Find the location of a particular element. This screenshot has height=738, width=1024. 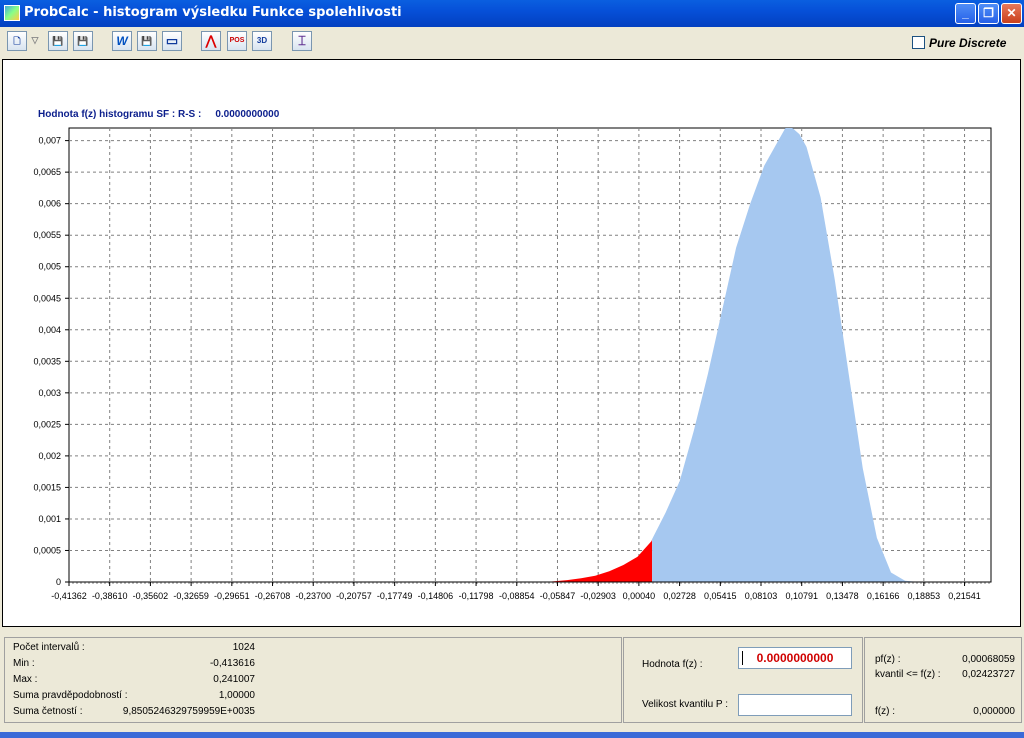

dropdown-arrow-icon: ▽ is located at coordinates (35, 40).